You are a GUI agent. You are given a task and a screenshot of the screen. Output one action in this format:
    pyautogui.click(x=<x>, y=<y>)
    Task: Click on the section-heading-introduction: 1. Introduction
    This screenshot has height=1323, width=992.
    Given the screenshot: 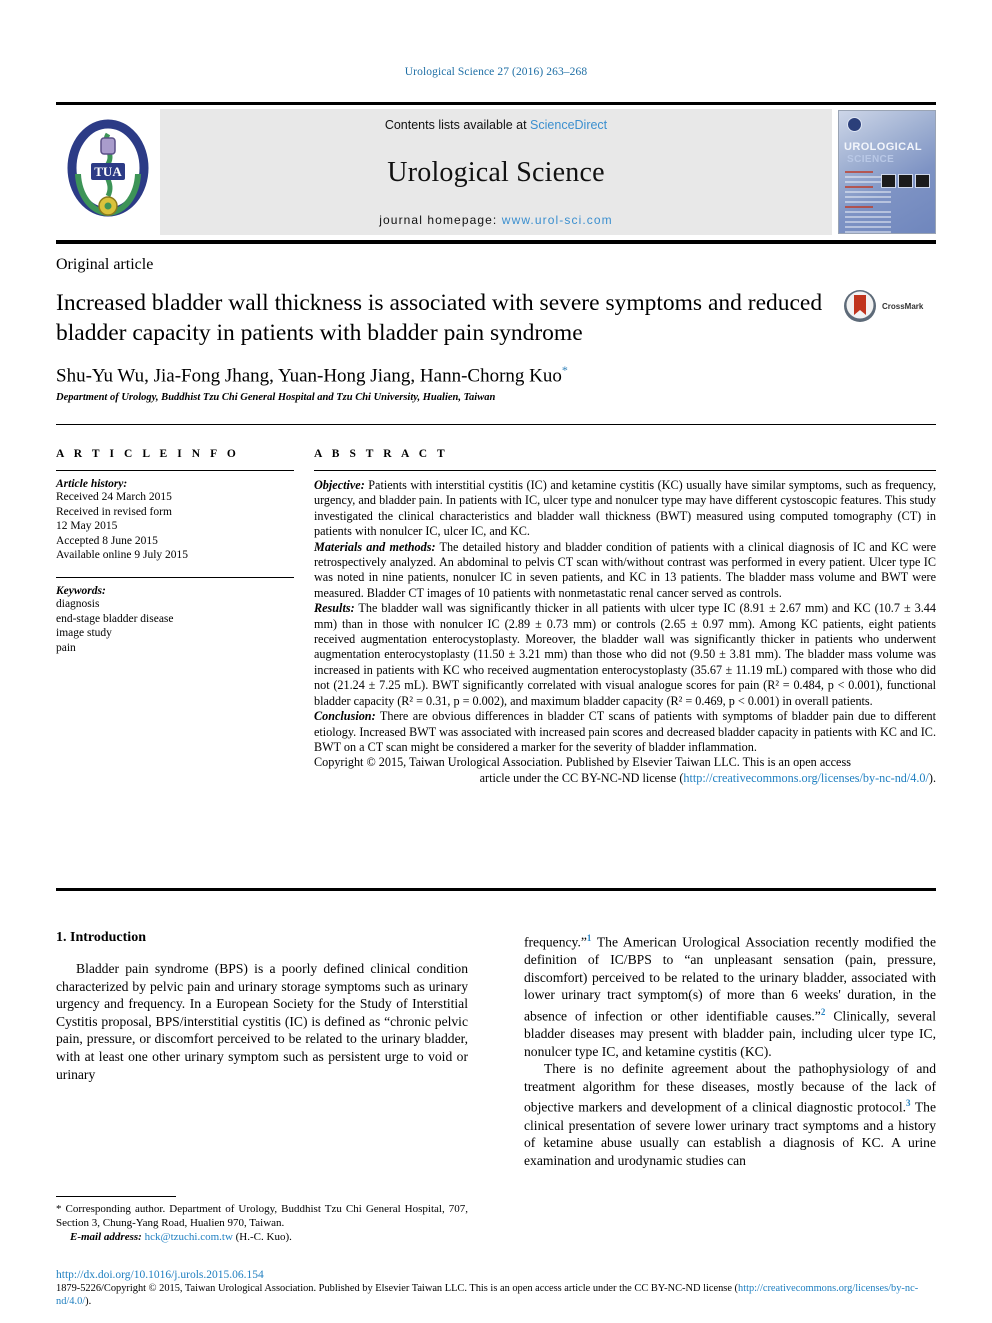 What is the action you would take?
    pyautogui.click(x=101, y=937)
    